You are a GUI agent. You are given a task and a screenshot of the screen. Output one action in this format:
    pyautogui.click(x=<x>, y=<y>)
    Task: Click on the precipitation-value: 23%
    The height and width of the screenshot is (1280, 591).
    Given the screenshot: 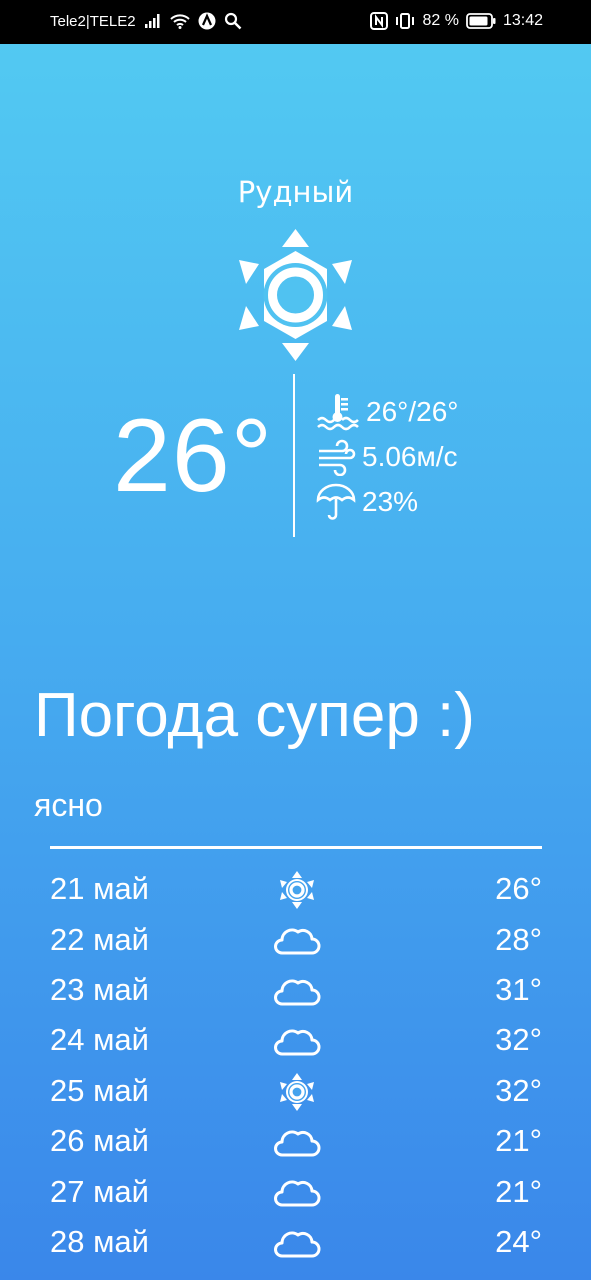 What is the action you would take?
    pyautogui.click(x=390, y=501)
    